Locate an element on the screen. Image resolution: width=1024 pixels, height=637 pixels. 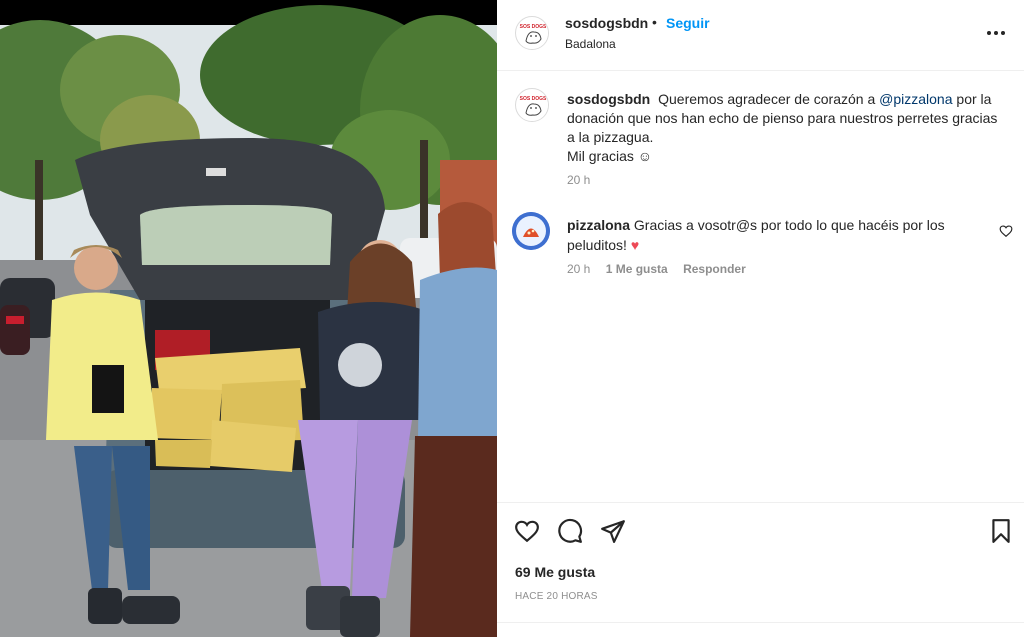
caption-text-before: Queremos agradecer de corazón a is located at coordinates (767, 99).